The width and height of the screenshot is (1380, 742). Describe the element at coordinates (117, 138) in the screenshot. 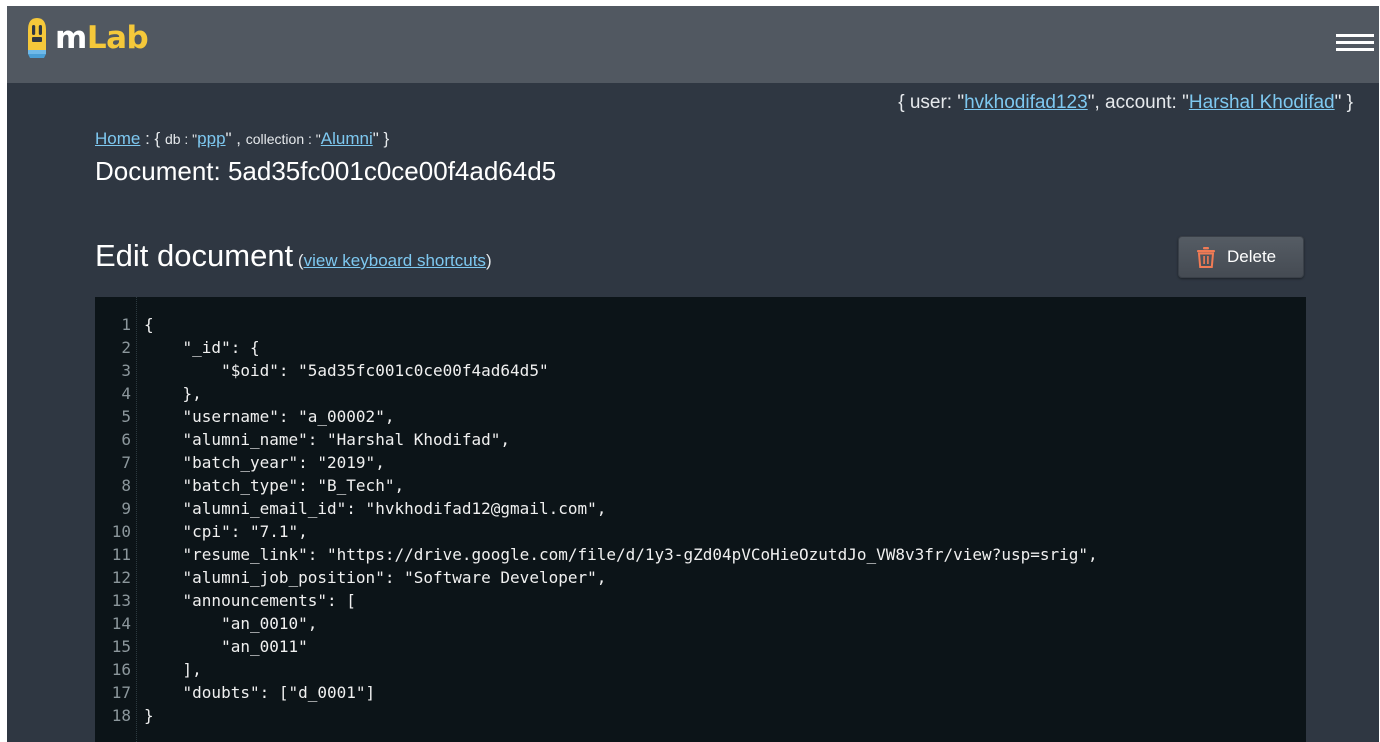

I see `breadcrumb-home-link: Home` at that location.